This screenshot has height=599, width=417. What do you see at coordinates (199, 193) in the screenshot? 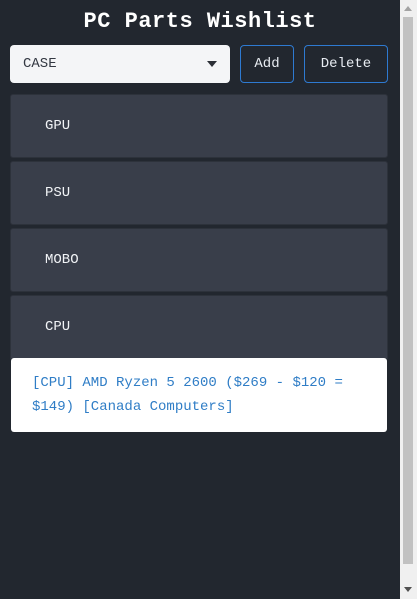
I see `part-item-psu: PSU` at bounding box center [199, 193].